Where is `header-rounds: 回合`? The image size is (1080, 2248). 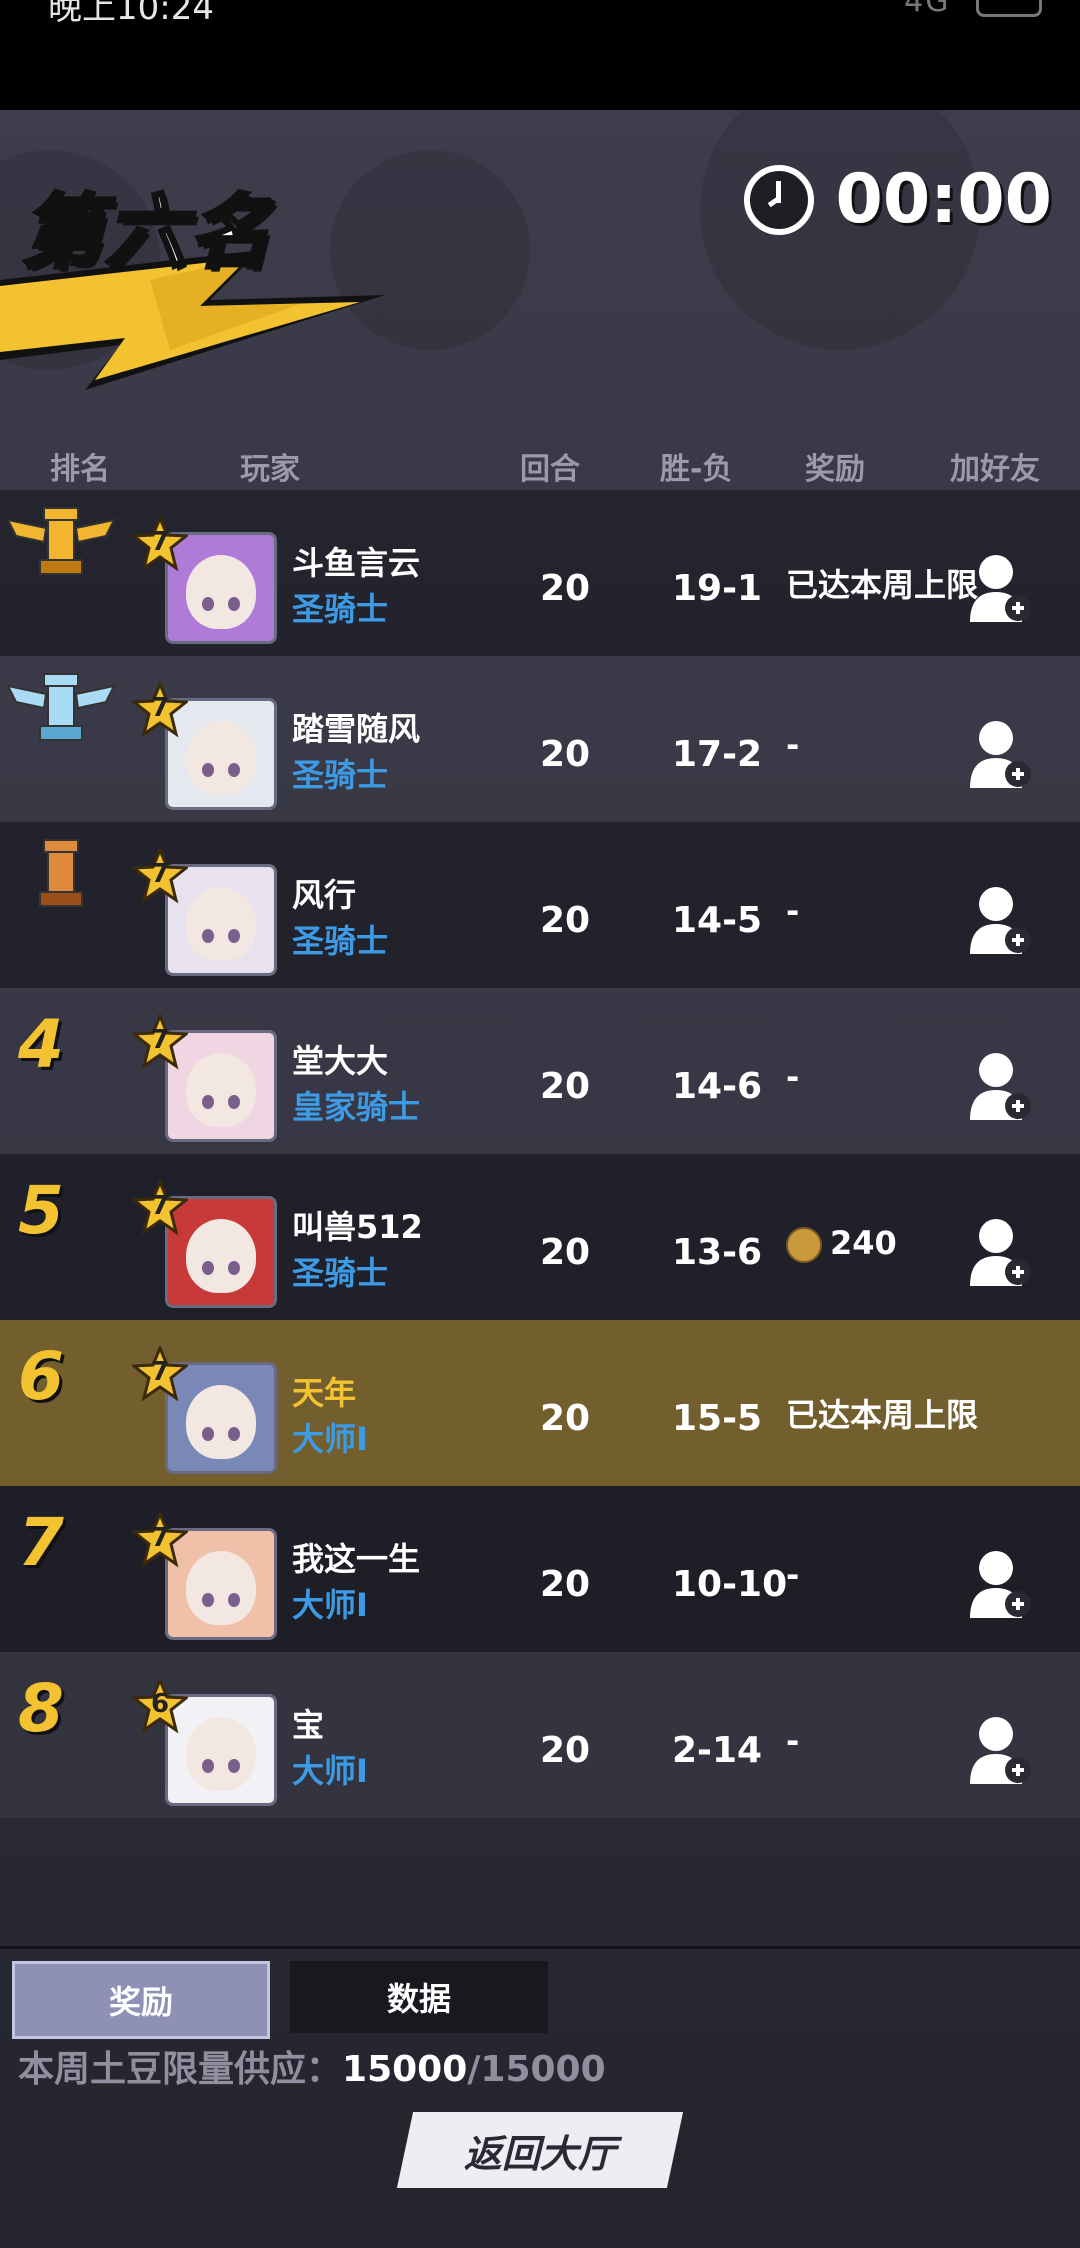
header-rounds: 回合 is located at coordinates (550, 469).